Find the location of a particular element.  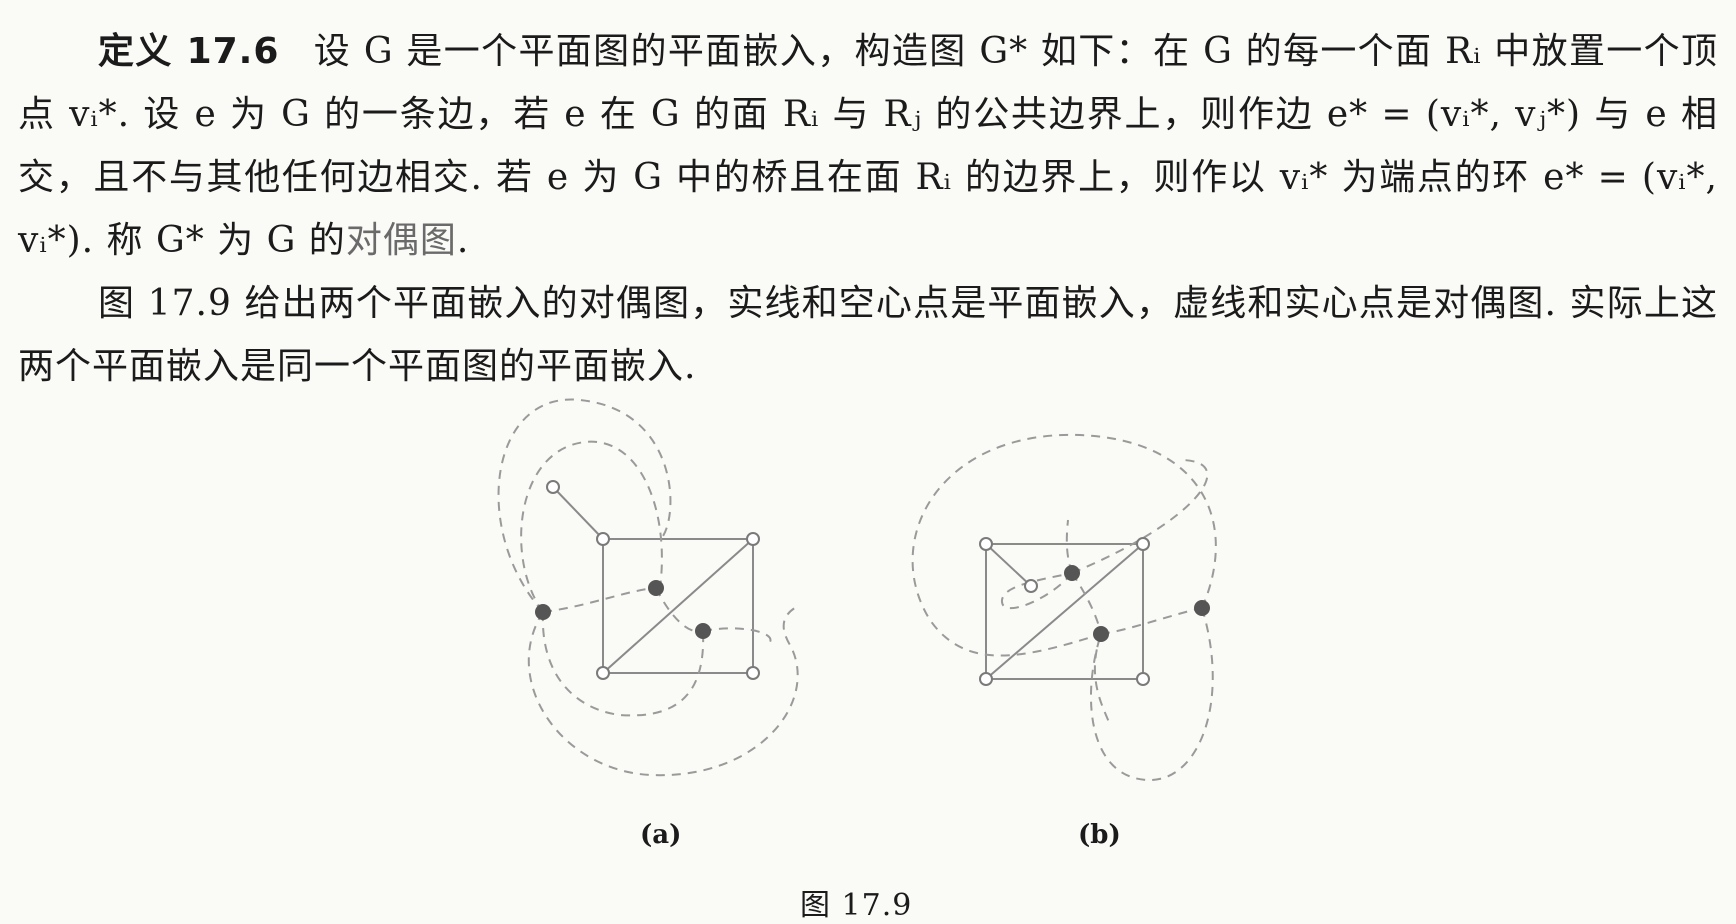

subfigure-a-label: (a) is located at coordinates (661, 835).